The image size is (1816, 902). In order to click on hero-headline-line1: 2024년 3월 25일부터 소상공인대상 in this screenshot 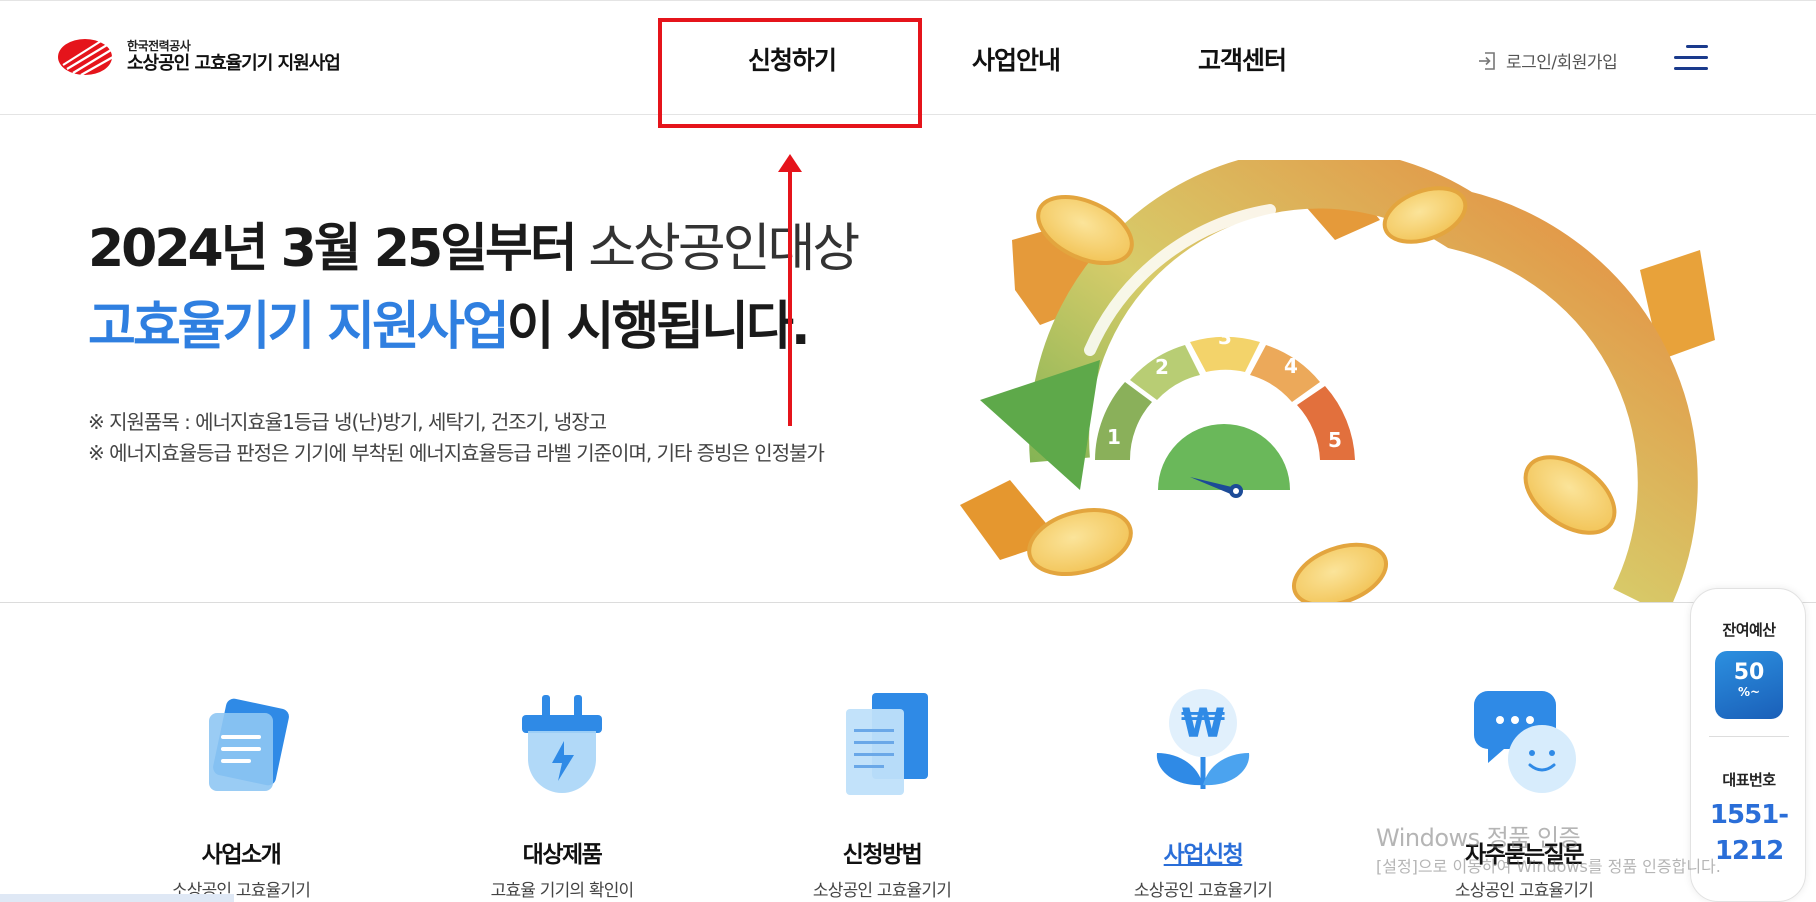, I will do `click(474, 249)`.